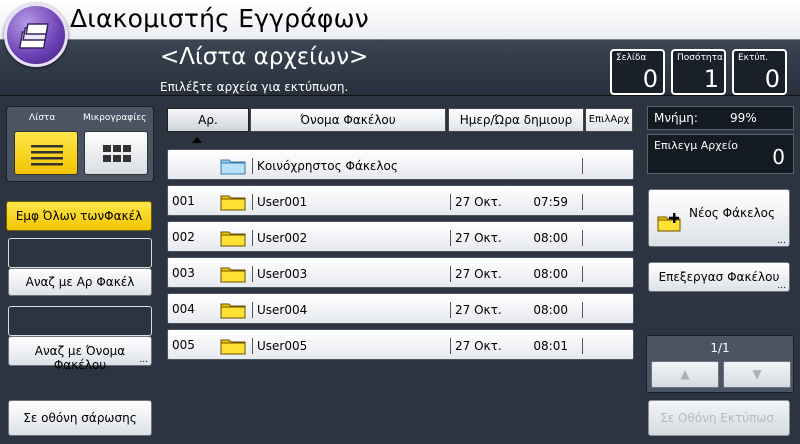 The height and width of the screenshot is (444, 800). I want to click on folder-row: 004 User004 27 Οκτ. 08:00, so click(400, 308).